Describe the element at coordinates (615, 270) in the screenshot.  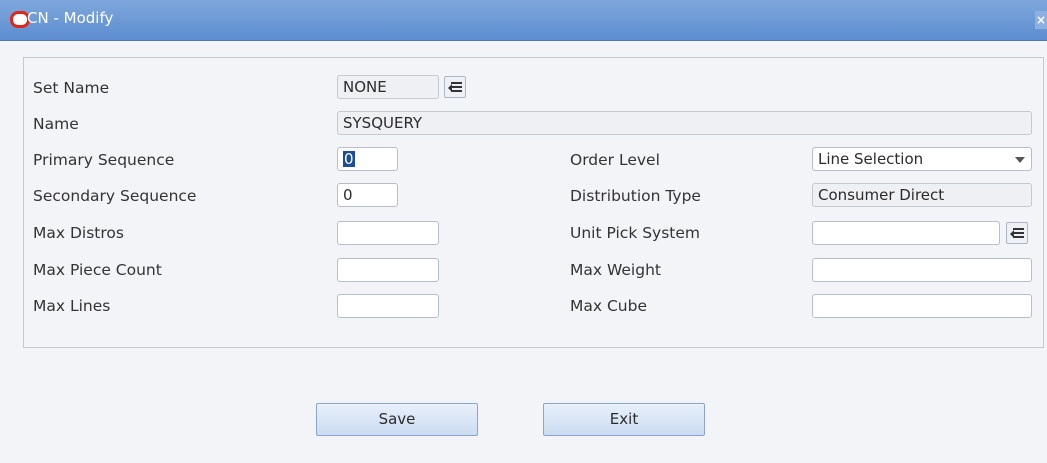
I see `max-weight-label: Max Weight` at that location.